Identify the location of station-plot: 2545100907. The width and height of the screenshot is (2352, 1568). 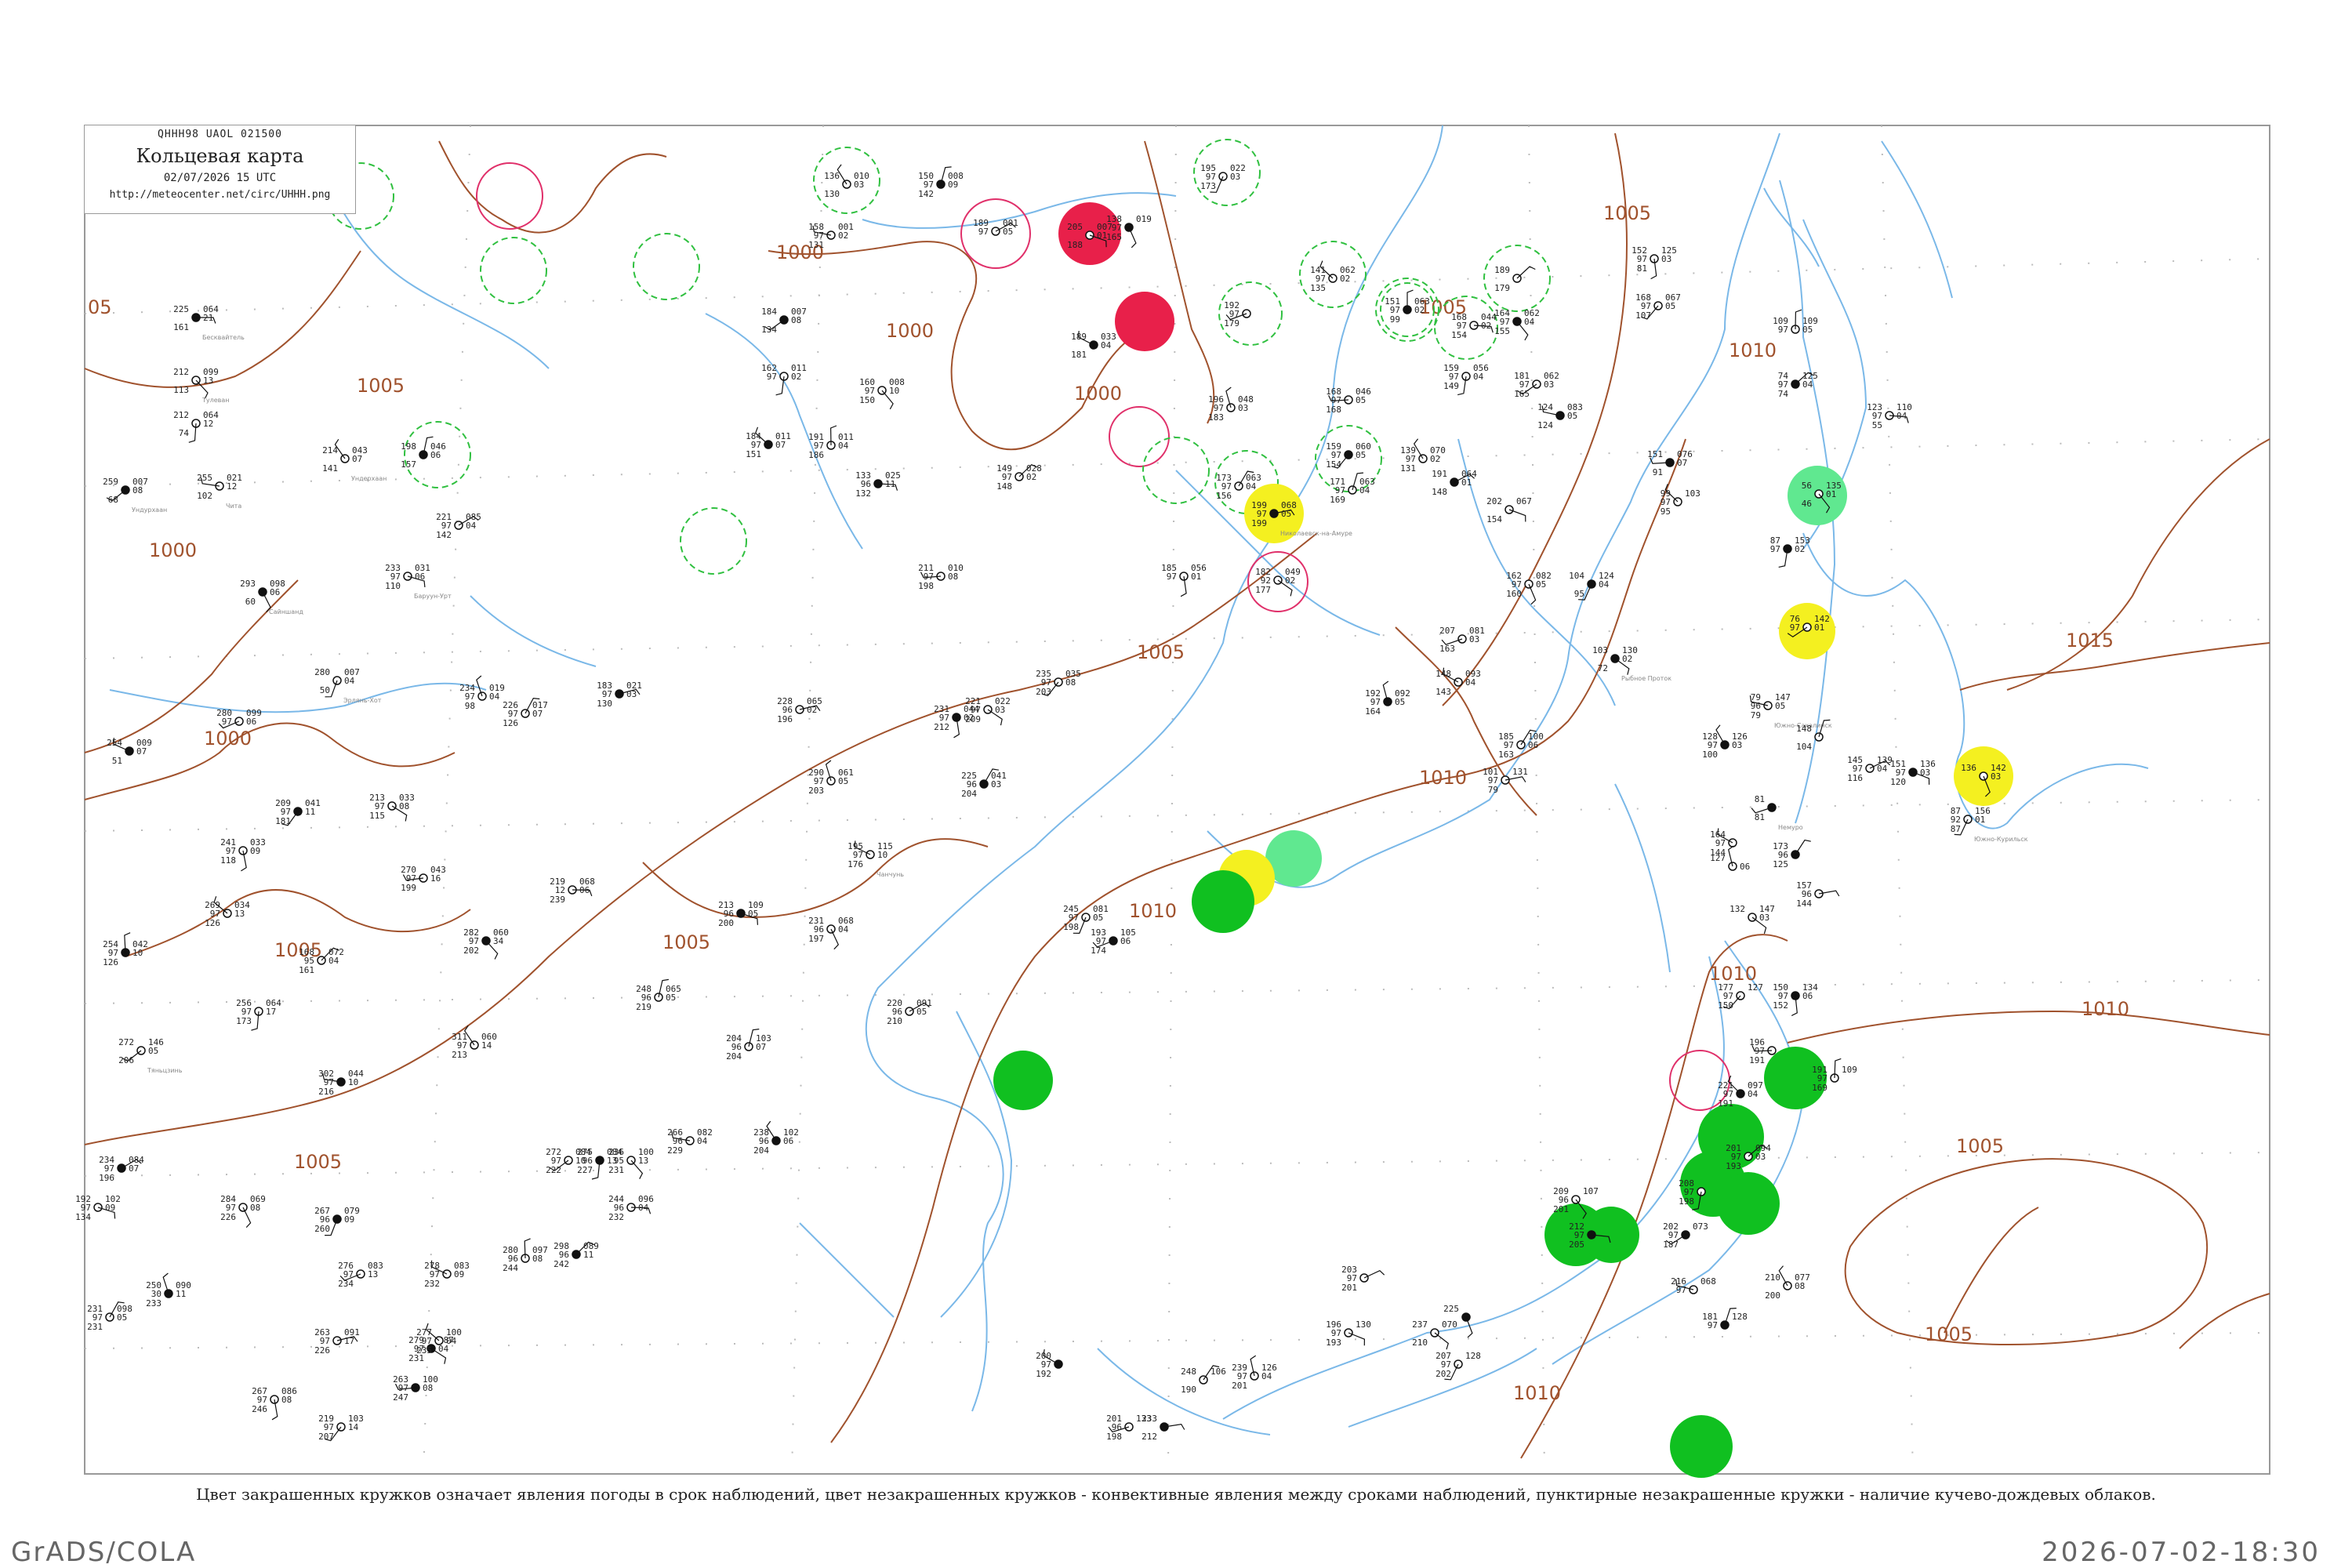
(129, 752).